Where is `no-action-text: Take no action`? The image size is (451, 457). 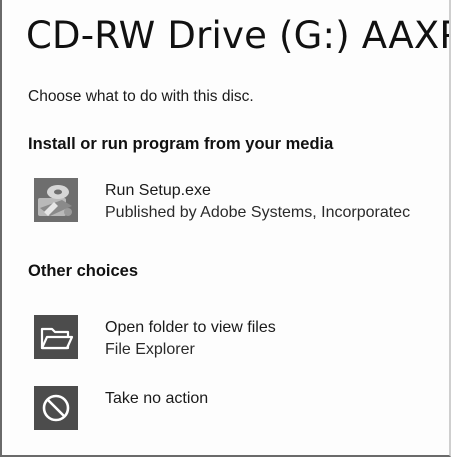 no-action-text: Take no action is located at coordinates (156, 399).